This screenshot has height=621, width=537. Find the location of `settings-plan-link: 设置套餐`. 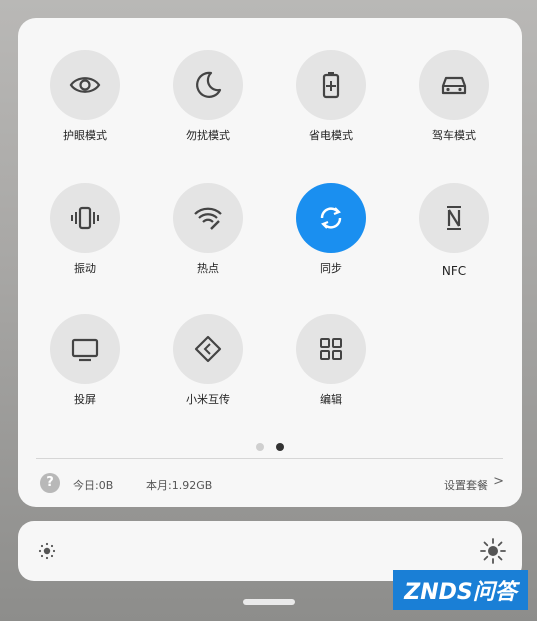

settings-plan-link: 设置套餐 is located at coordinates (466, 485).